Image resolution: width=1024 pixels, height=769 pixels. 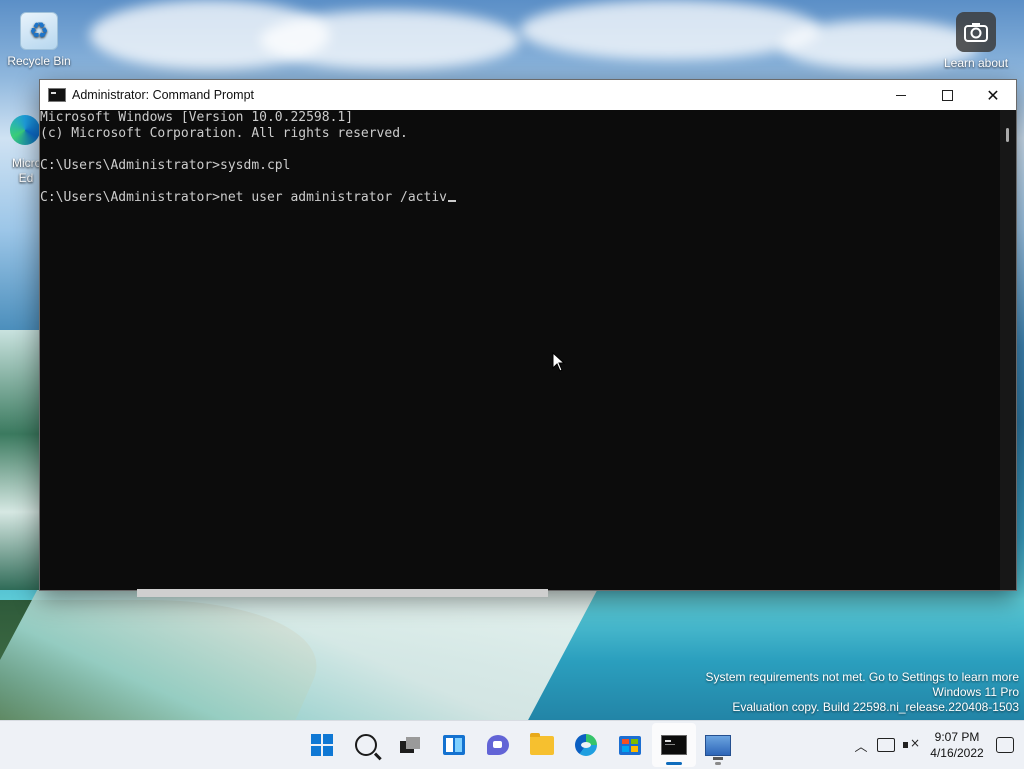 I want to click on notifications-icon, so click(x=1005, y=745).